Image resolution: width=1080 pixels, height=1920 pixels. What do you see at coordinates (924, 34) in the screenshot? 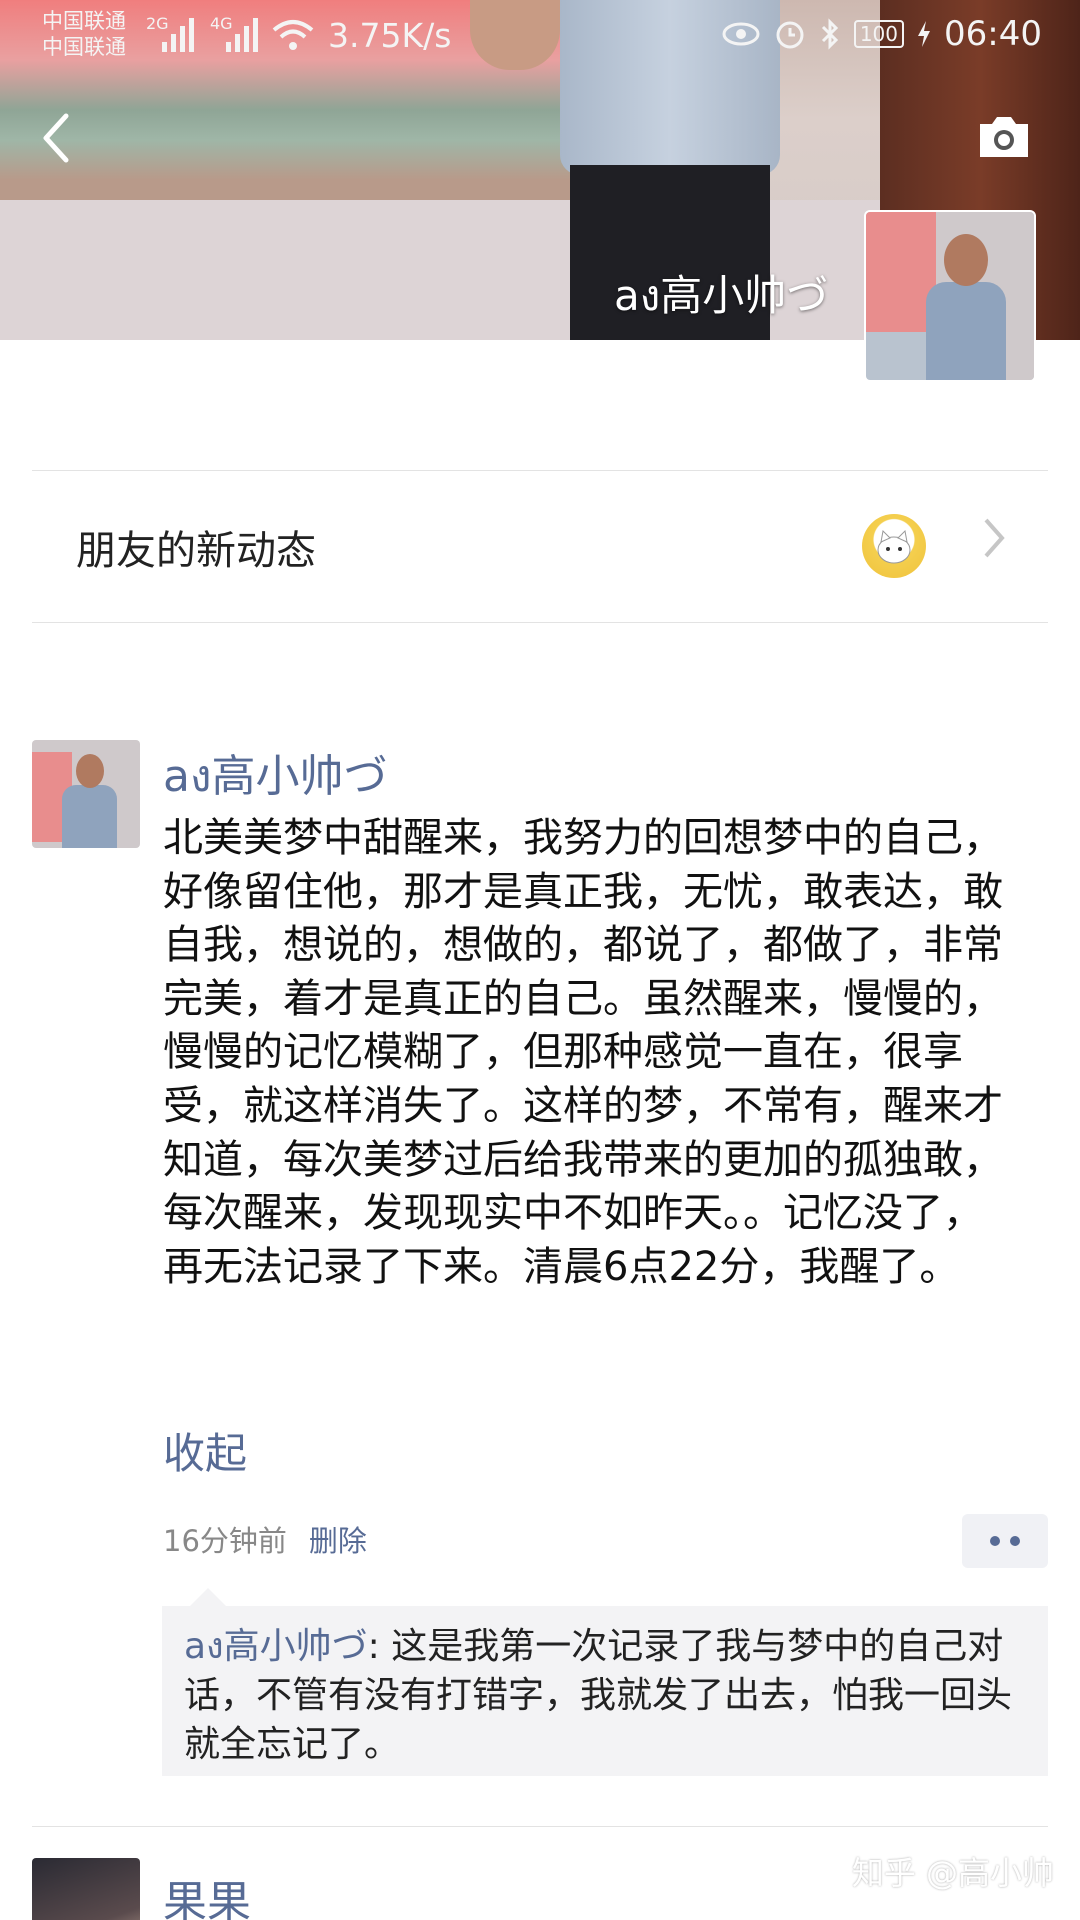
I see `charging-icon` at bounding box center [924, 34].